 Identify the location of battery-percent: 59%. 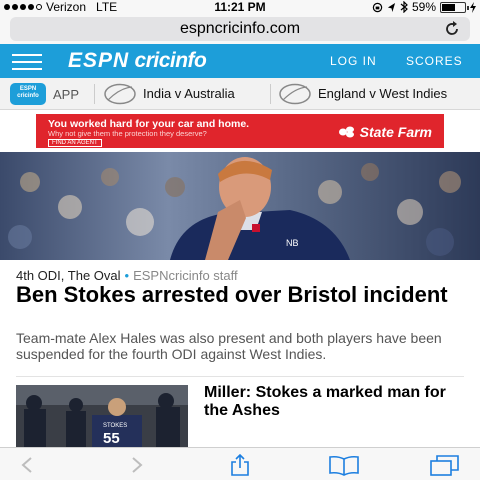
(423, 7).